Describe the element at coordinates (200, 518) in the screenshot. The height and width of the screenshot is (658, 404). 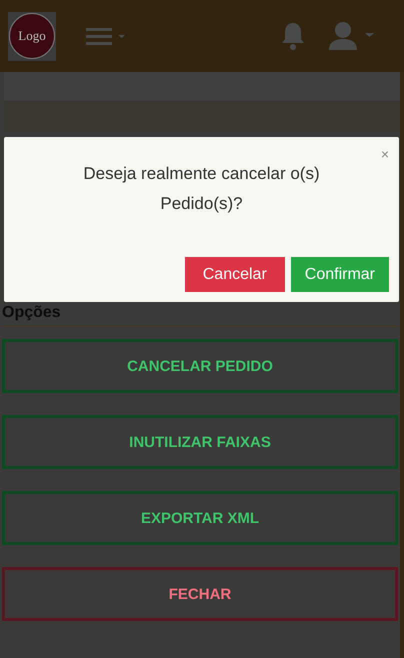
I see `option-button: EXPORTAR XML` at that location.